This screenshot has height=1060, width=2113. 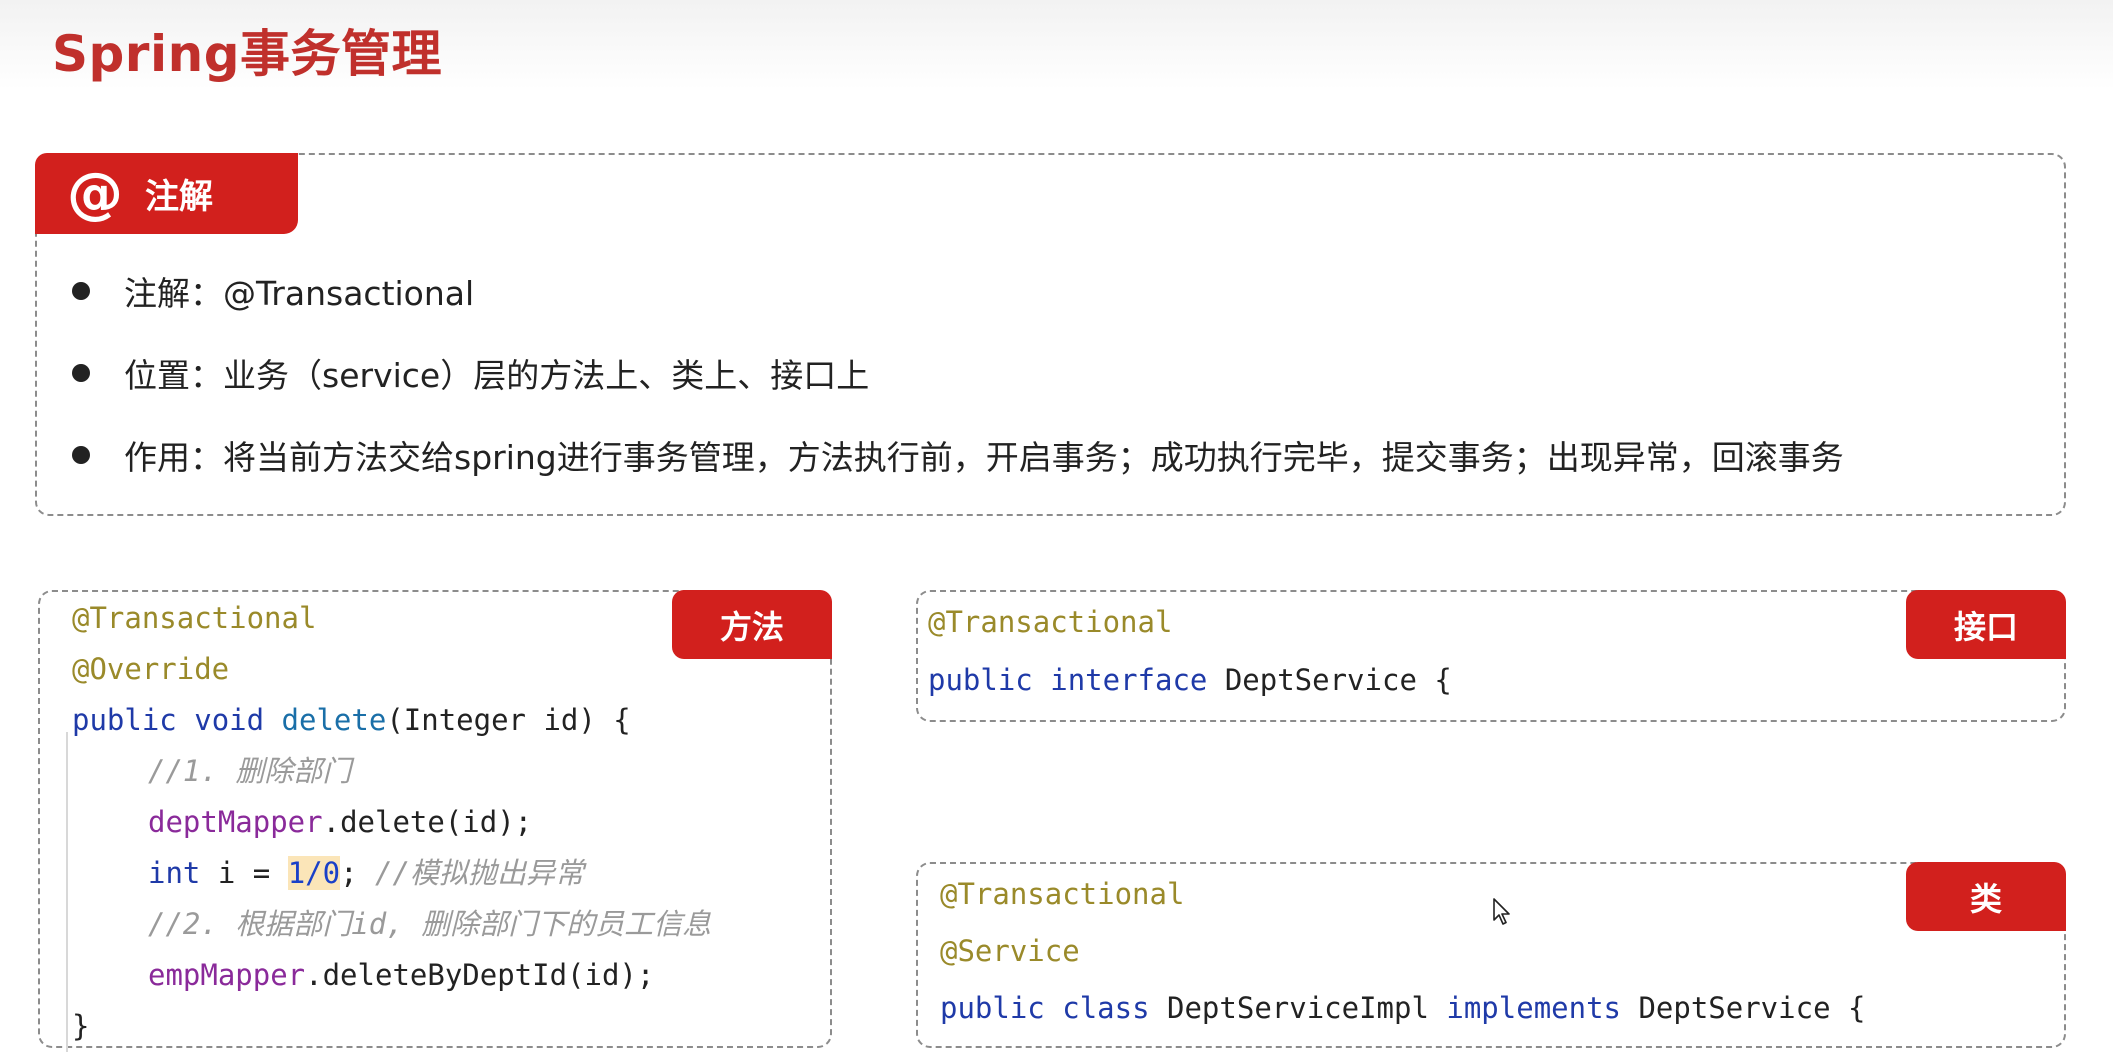 I want to click on annotation-tag: @ 注解, so click(x=166, y=193).